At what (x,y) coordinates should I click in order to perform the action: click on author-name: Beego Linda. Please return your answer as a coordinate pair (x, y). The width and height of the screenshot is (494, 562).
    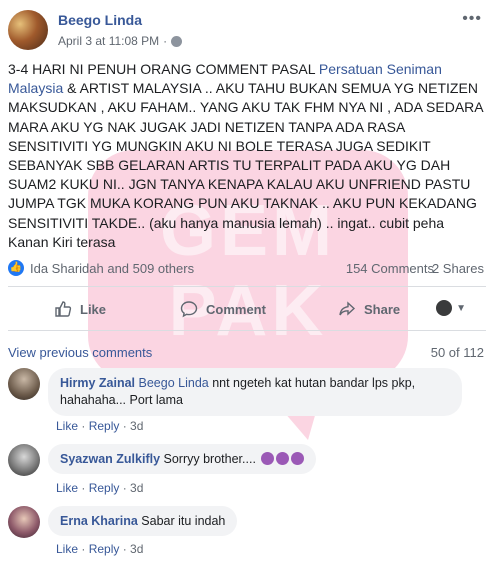
    Looking at the image, I should click on (100, 20).